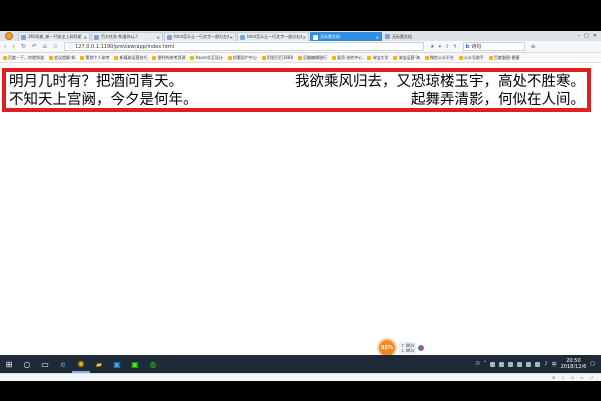 The height and width of the screenshot is (401, 601). I want to click on bookmark-item: 百度一下，你就知道, so click(23, 58).